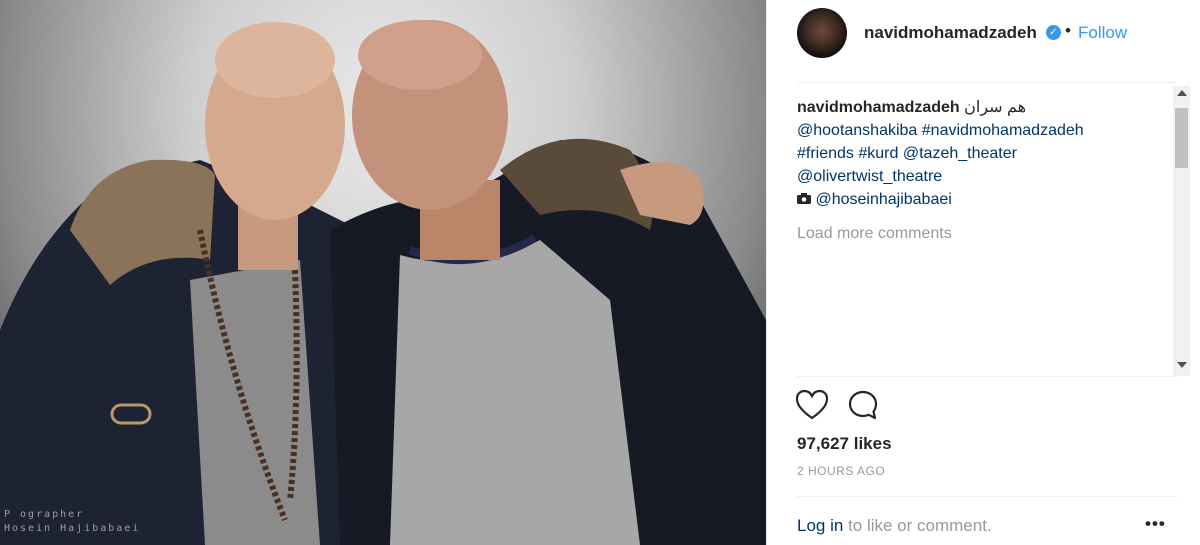  Describe the element at coordinates (1182, 93) in the screenshot. I see `scroll-up-arrow-icon` at that location.